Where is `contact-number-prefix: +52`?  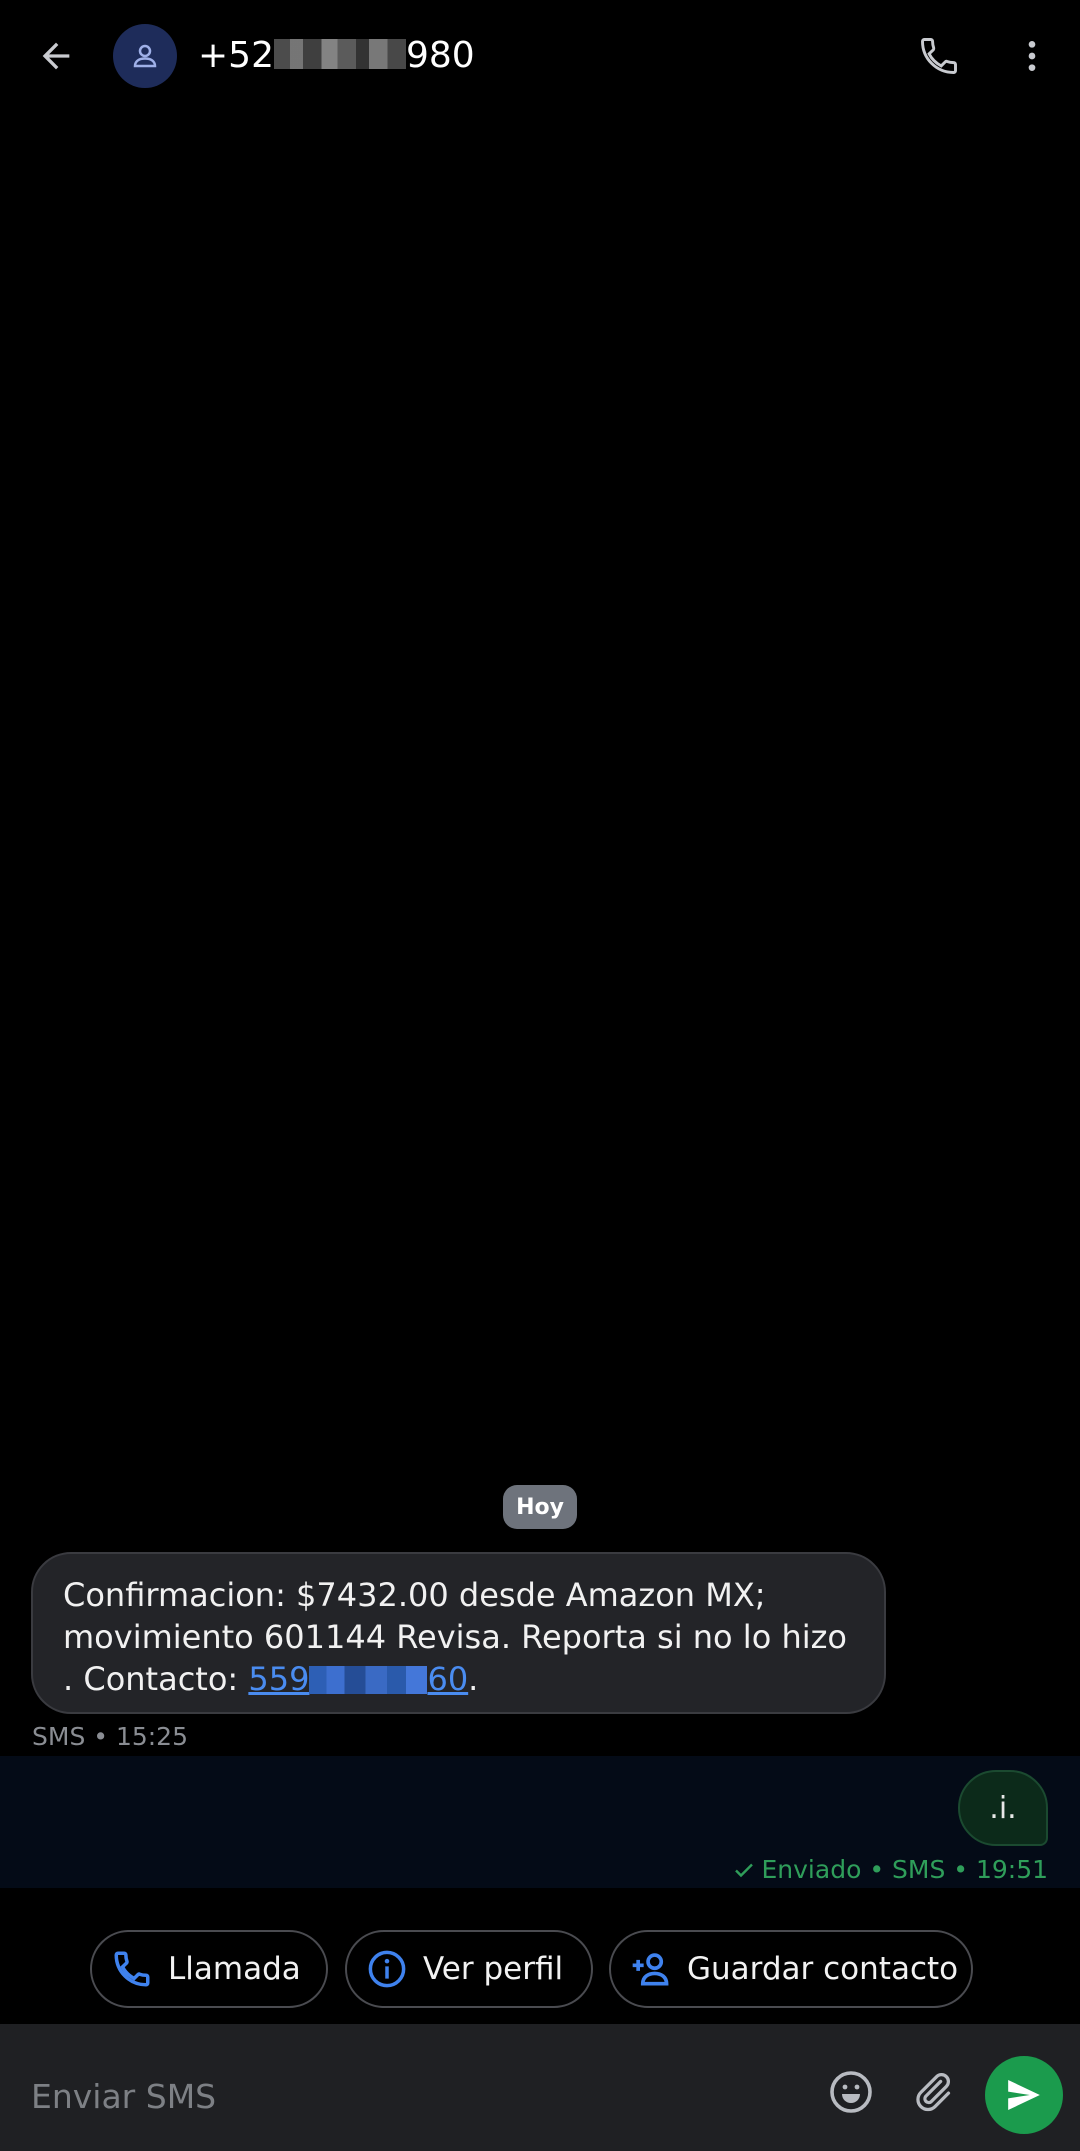 contact-number-prefix: +52 is located at coordinates (236, 55).